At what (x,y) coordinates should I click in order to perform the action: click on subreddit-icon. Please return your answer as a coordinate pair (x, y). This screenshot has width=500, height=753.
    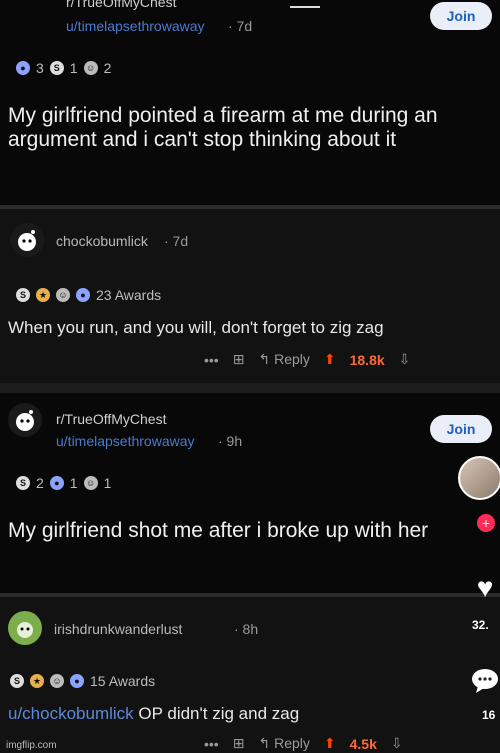
    Looking at the image, I should click on (25, 420).